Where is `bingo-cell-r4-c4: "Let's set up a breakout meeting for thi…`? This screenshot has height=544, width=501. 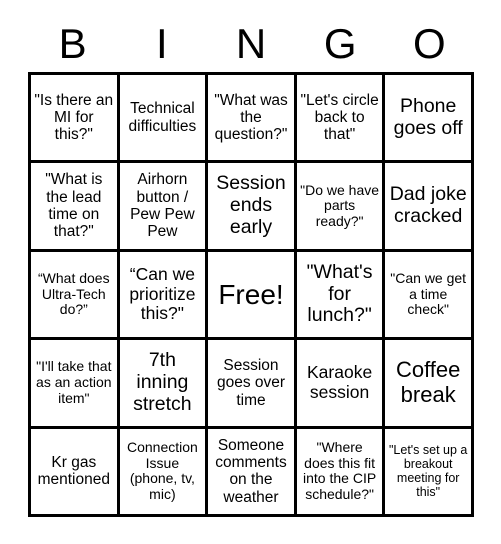
bingo-cell-r4-c4: "Let's set up a breakout meeting for thi… is located at coordinates (429, 472).